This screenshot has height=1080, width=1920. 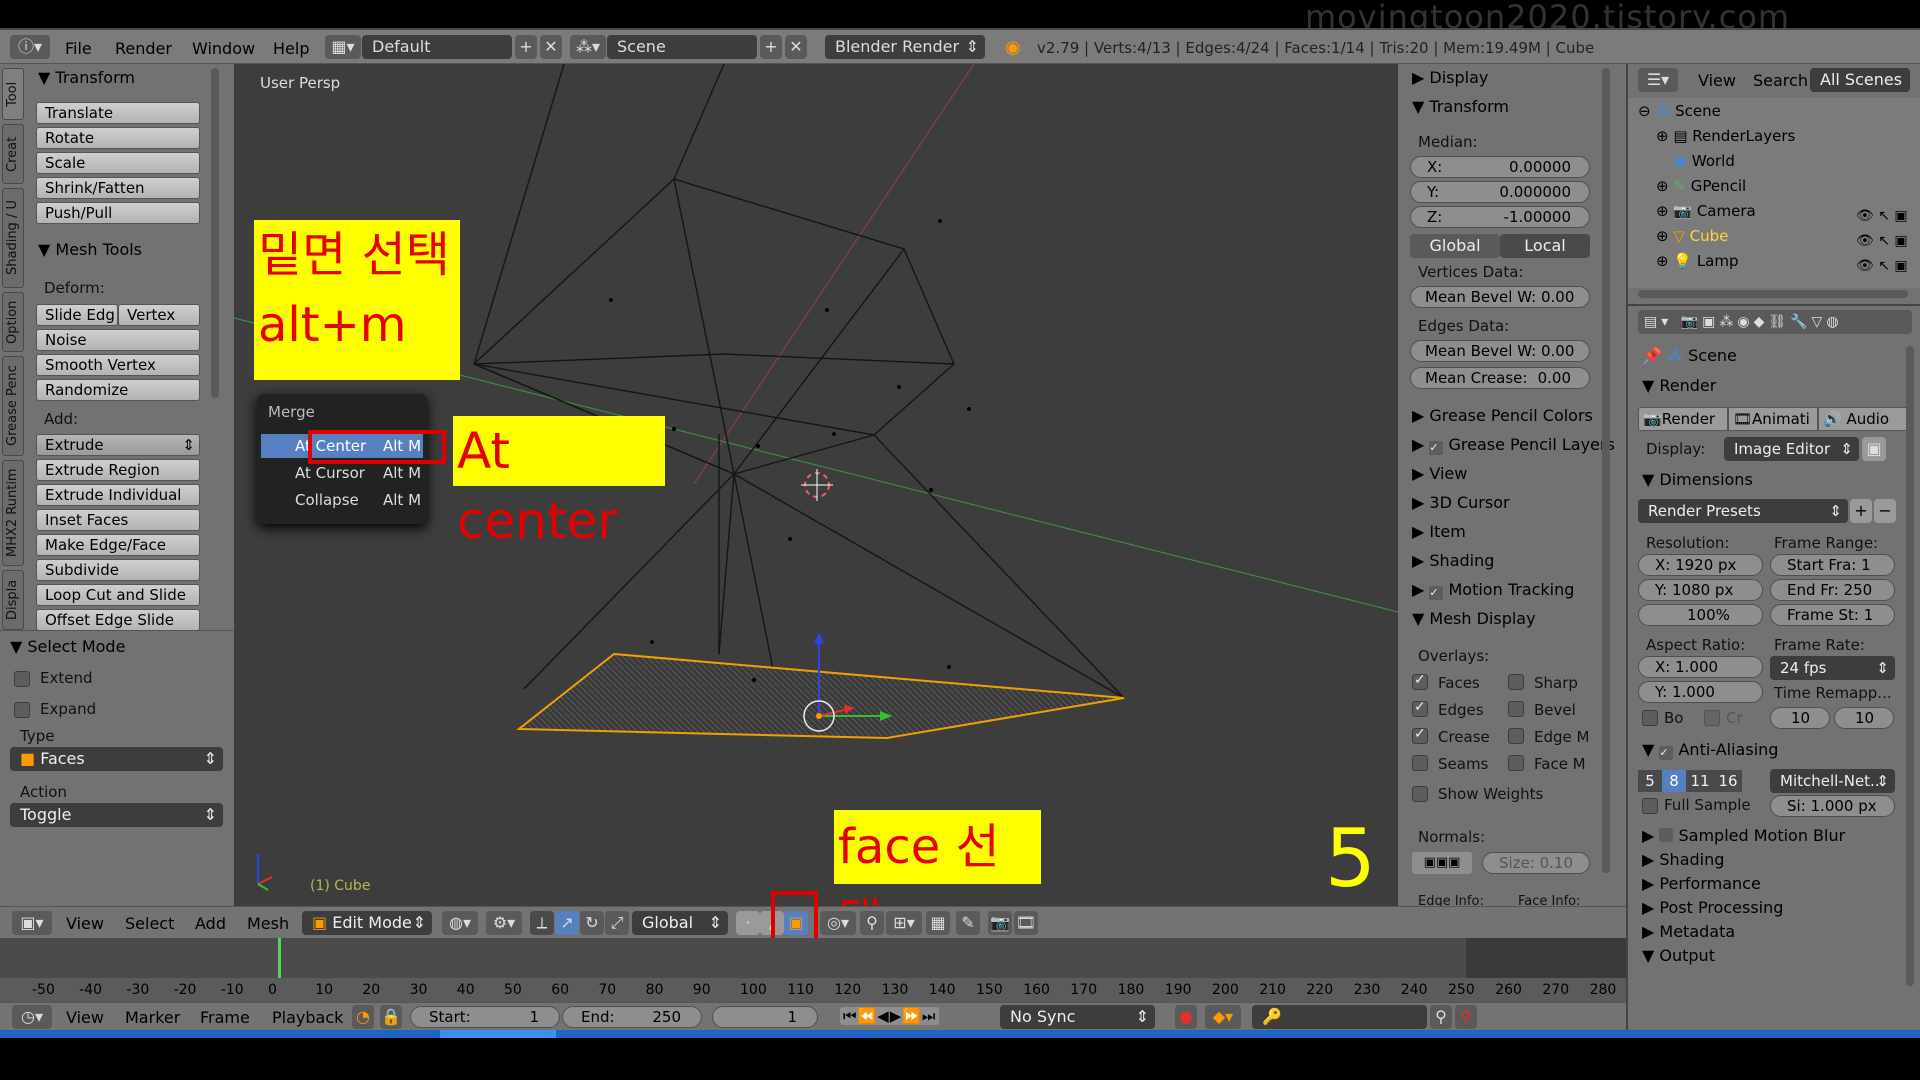 I want to click on outliner-item-renderlayers: ⊕ ▤ RenderLayers, so click(x=1725, y=136).